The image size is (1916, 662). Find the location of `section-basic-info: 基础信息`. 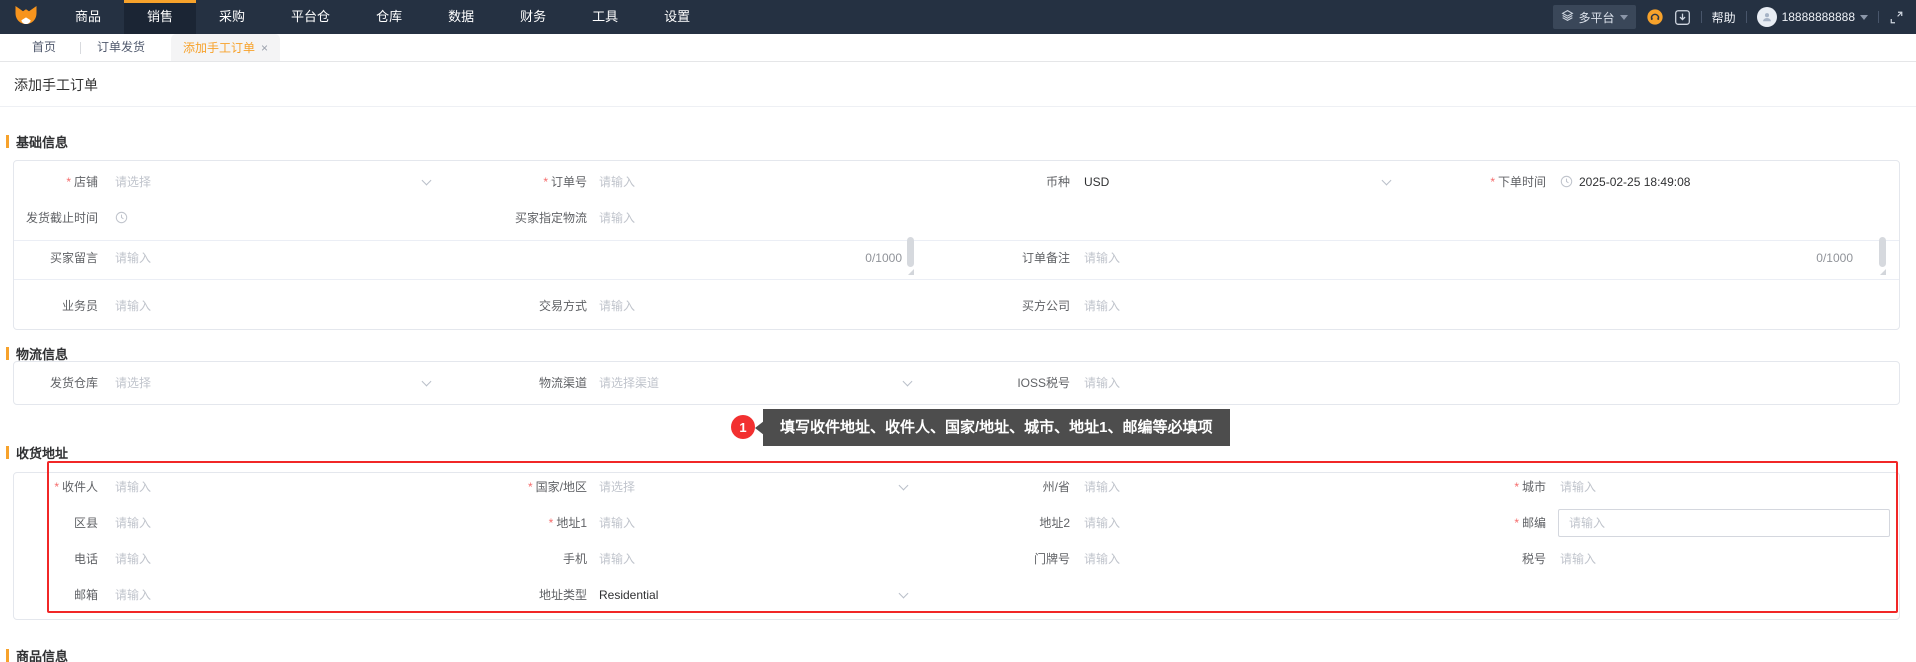

section-basic-info: 基础信息 is located at coordinates (37, 141).